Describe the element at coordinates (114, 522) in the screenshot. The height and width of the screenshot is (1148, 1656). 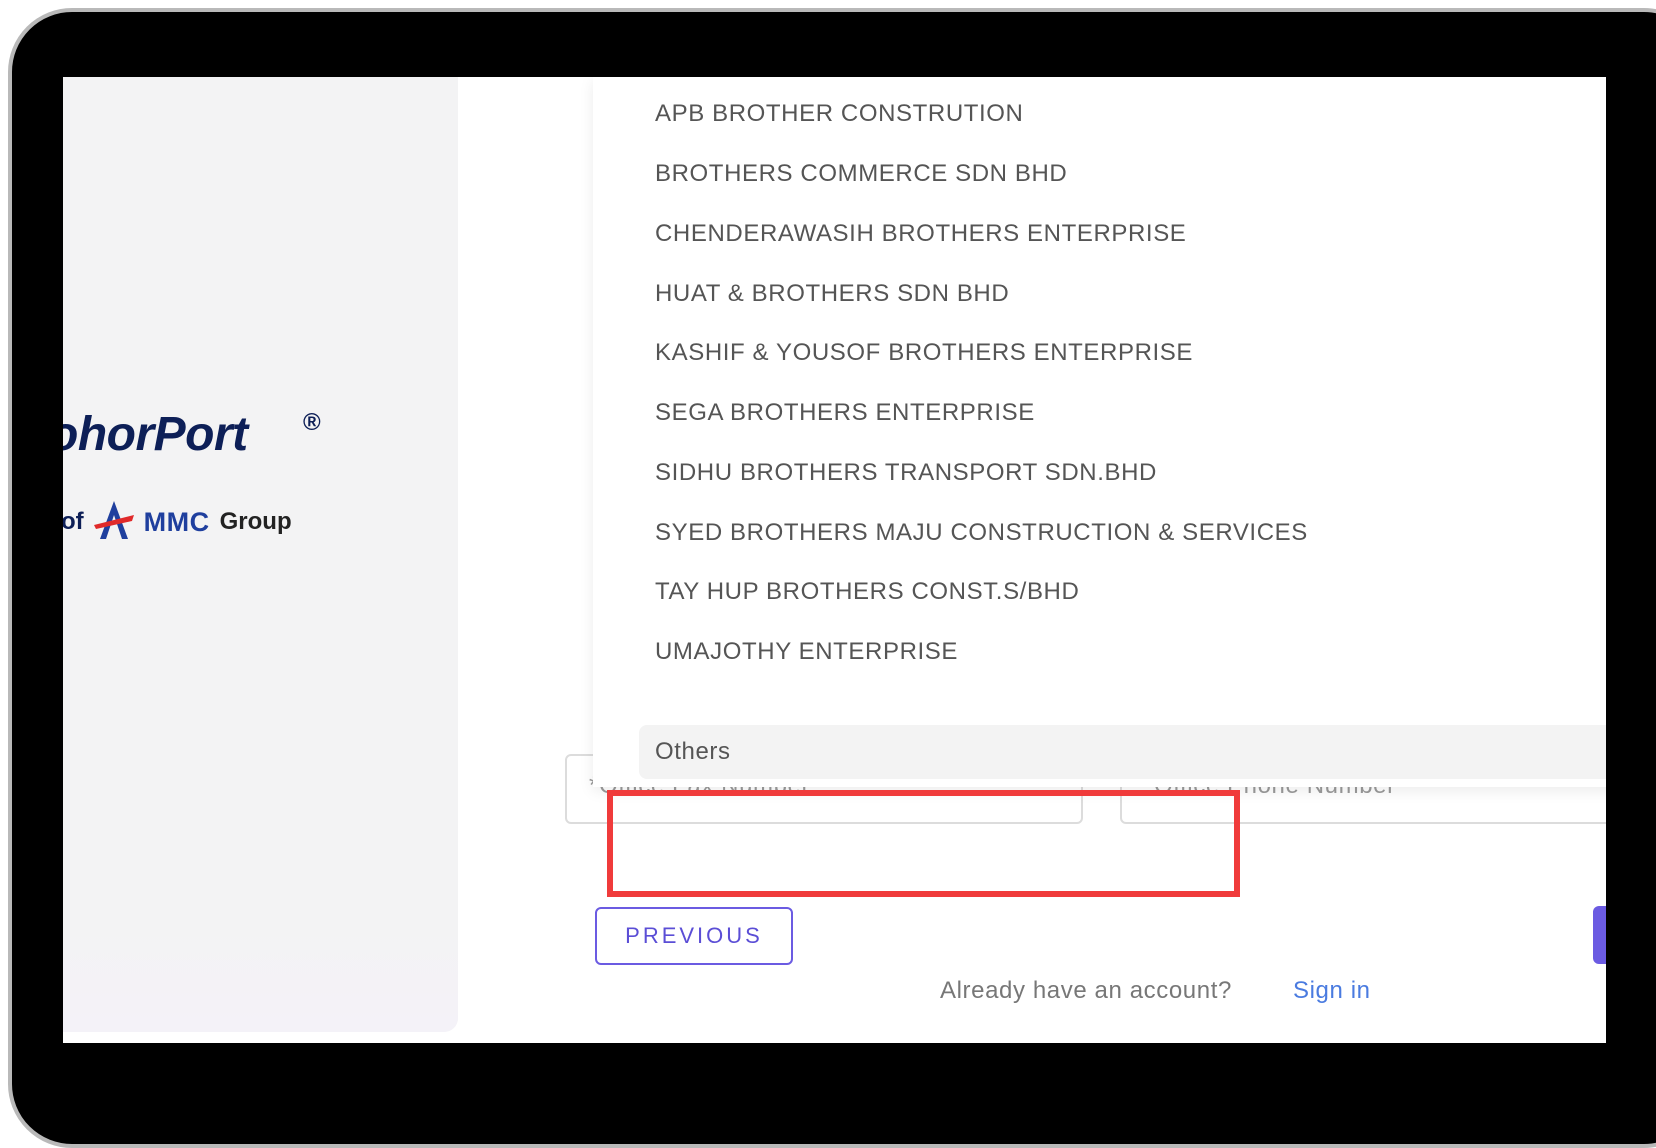
I see `mmc-logo-icon` at that location.